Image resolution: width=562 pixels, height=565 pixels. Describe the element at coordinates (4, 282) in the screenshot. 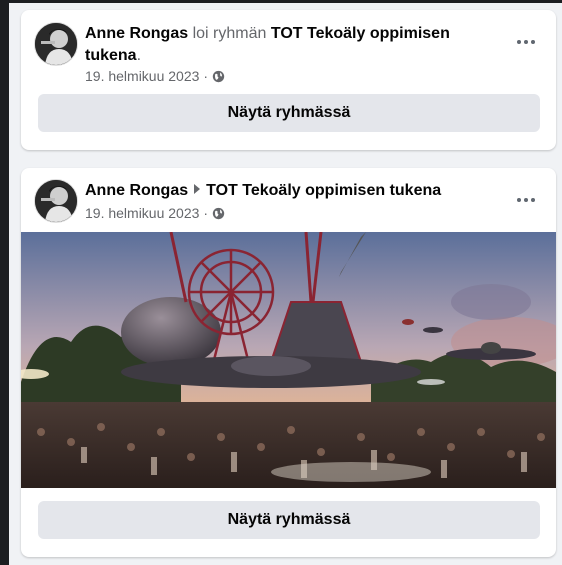

I see `window-edge` at that location.